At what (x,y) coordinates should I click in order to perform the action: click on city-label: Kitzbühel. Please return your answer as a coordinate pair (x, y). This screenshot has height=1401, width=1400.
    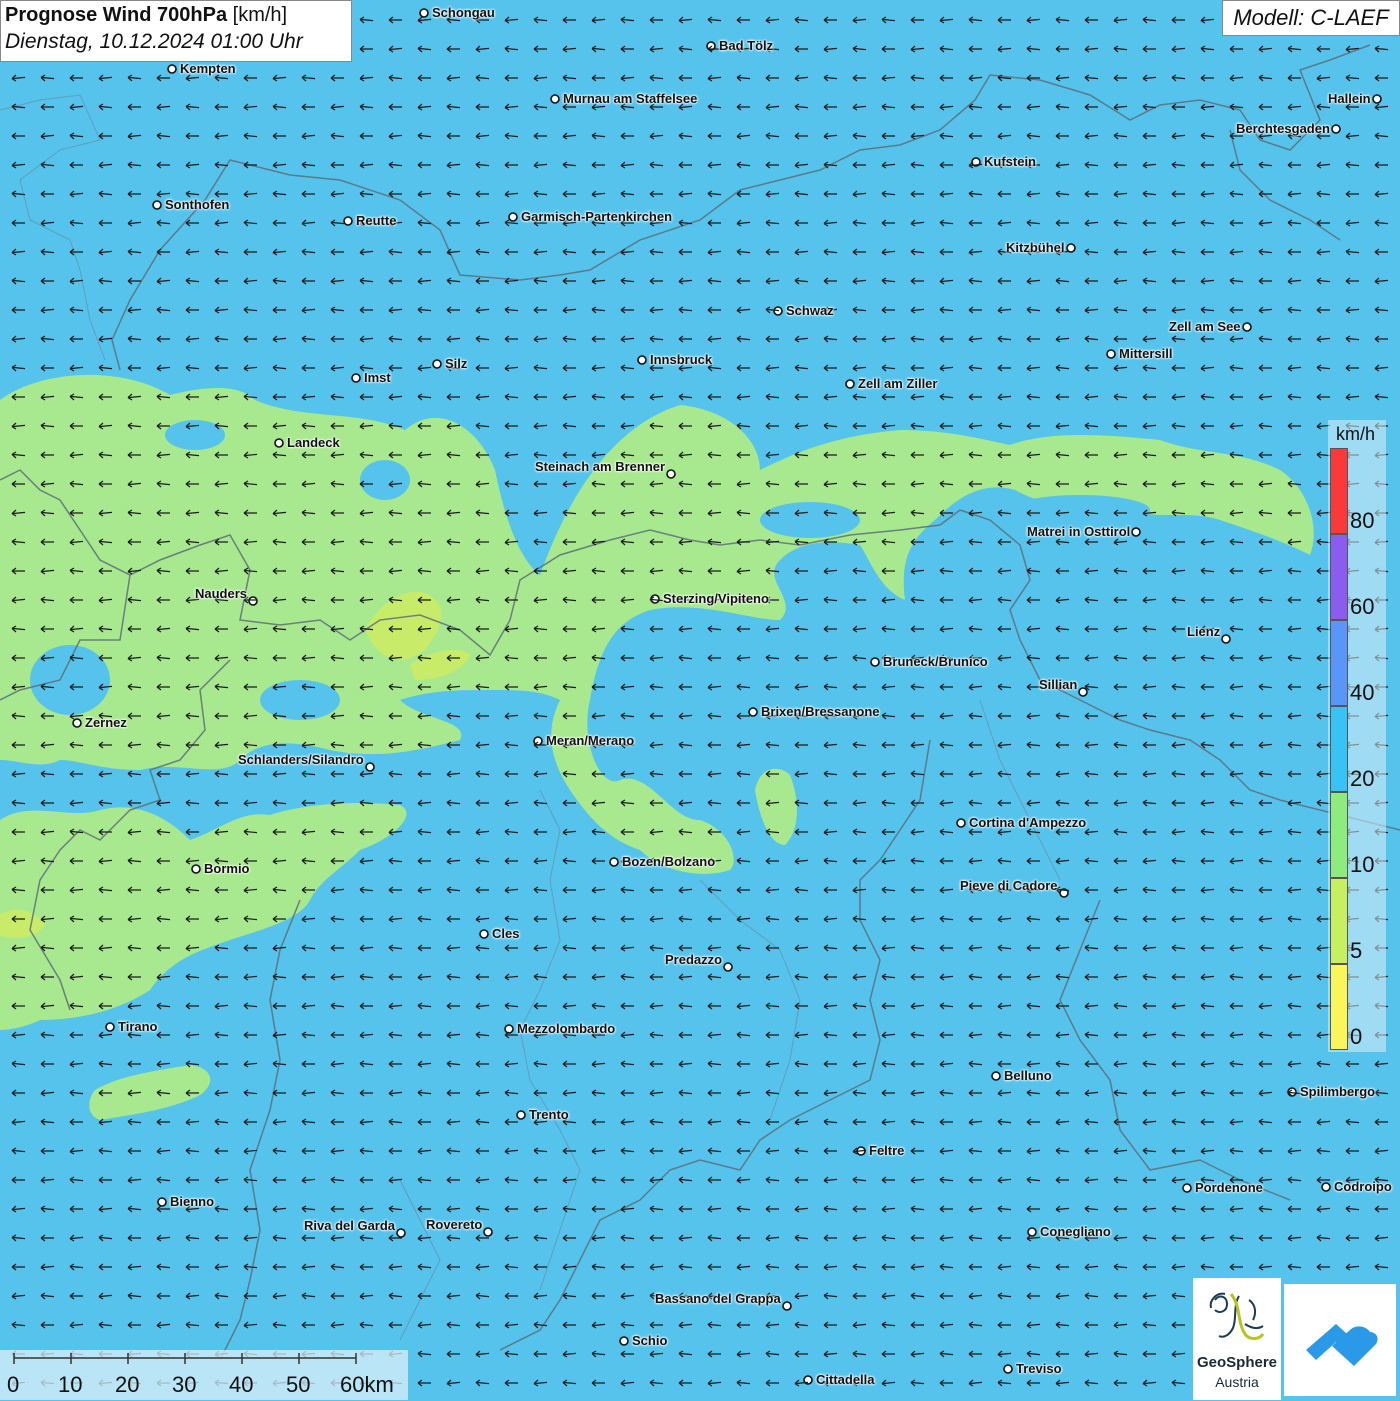
    Looking at the image, I should click on (1035, 247).